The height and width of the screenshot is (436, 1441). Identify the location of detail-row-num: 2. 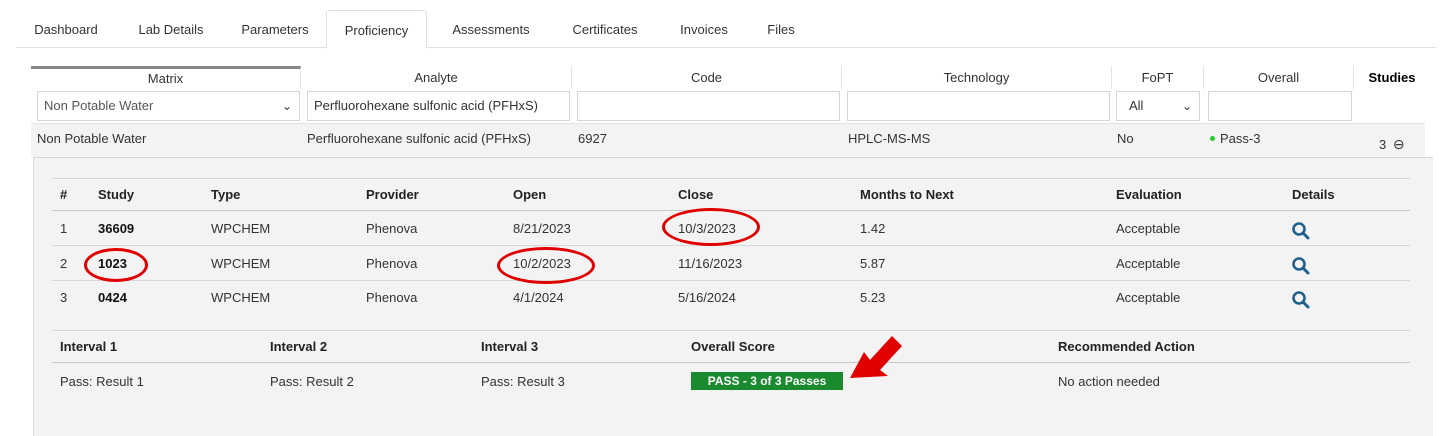
(64, 263).